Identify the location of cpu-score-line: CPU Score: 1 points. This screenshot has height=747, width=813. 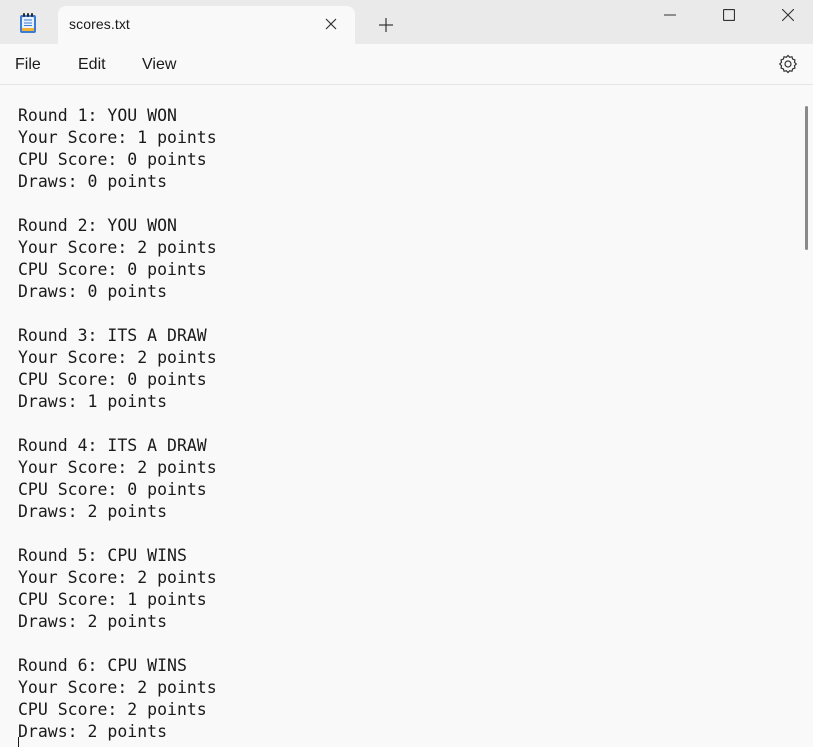
(112, 599).